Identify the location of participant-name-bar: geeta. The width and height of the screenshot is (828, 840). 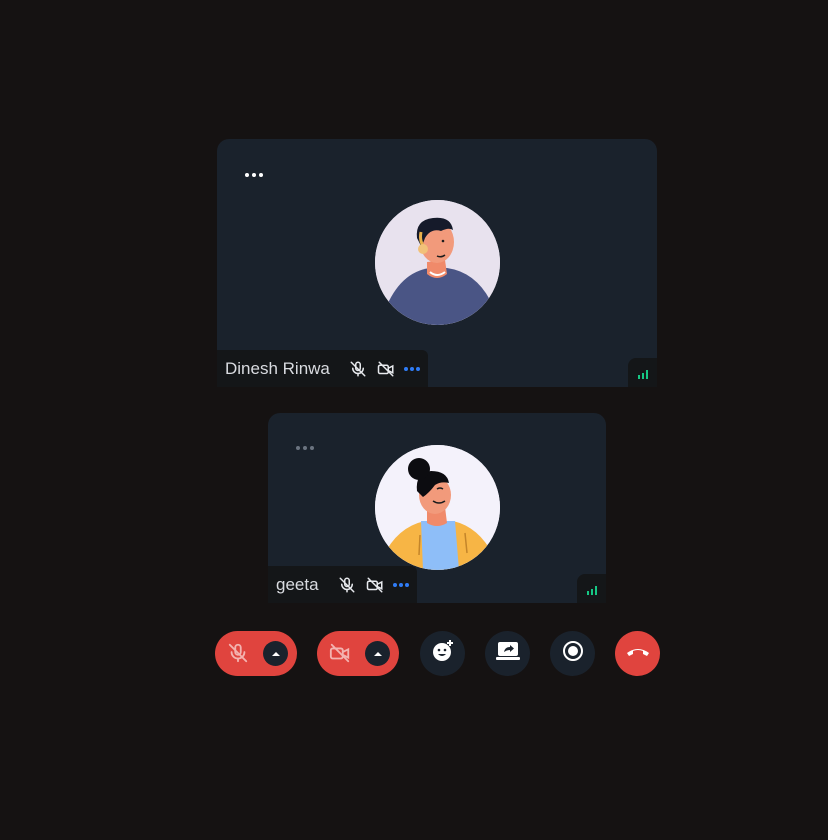
(342, 584).